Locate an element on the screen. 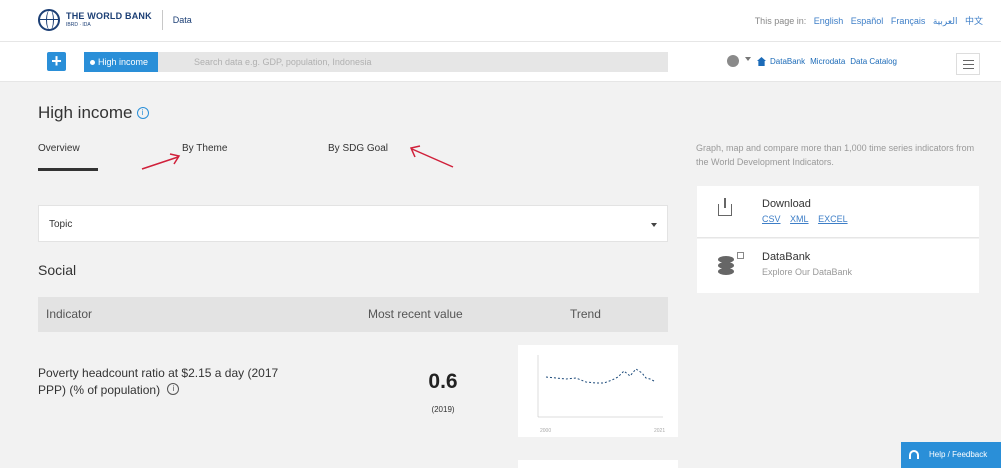 The width and height of the screenshot is (1001, 468). databank-link: DataBank is located at coordinates (787, 61).